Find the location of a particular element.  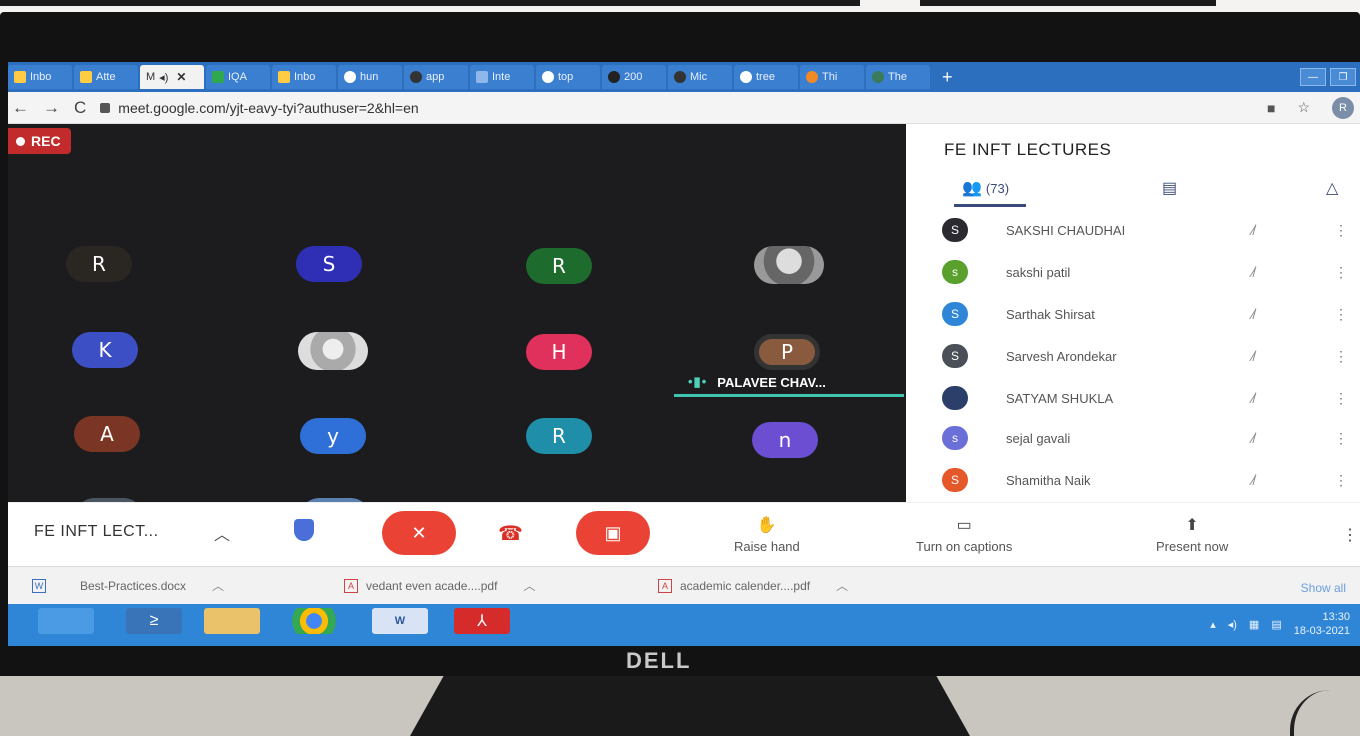

word-file-icon: W is located at coordinates (39, 585).